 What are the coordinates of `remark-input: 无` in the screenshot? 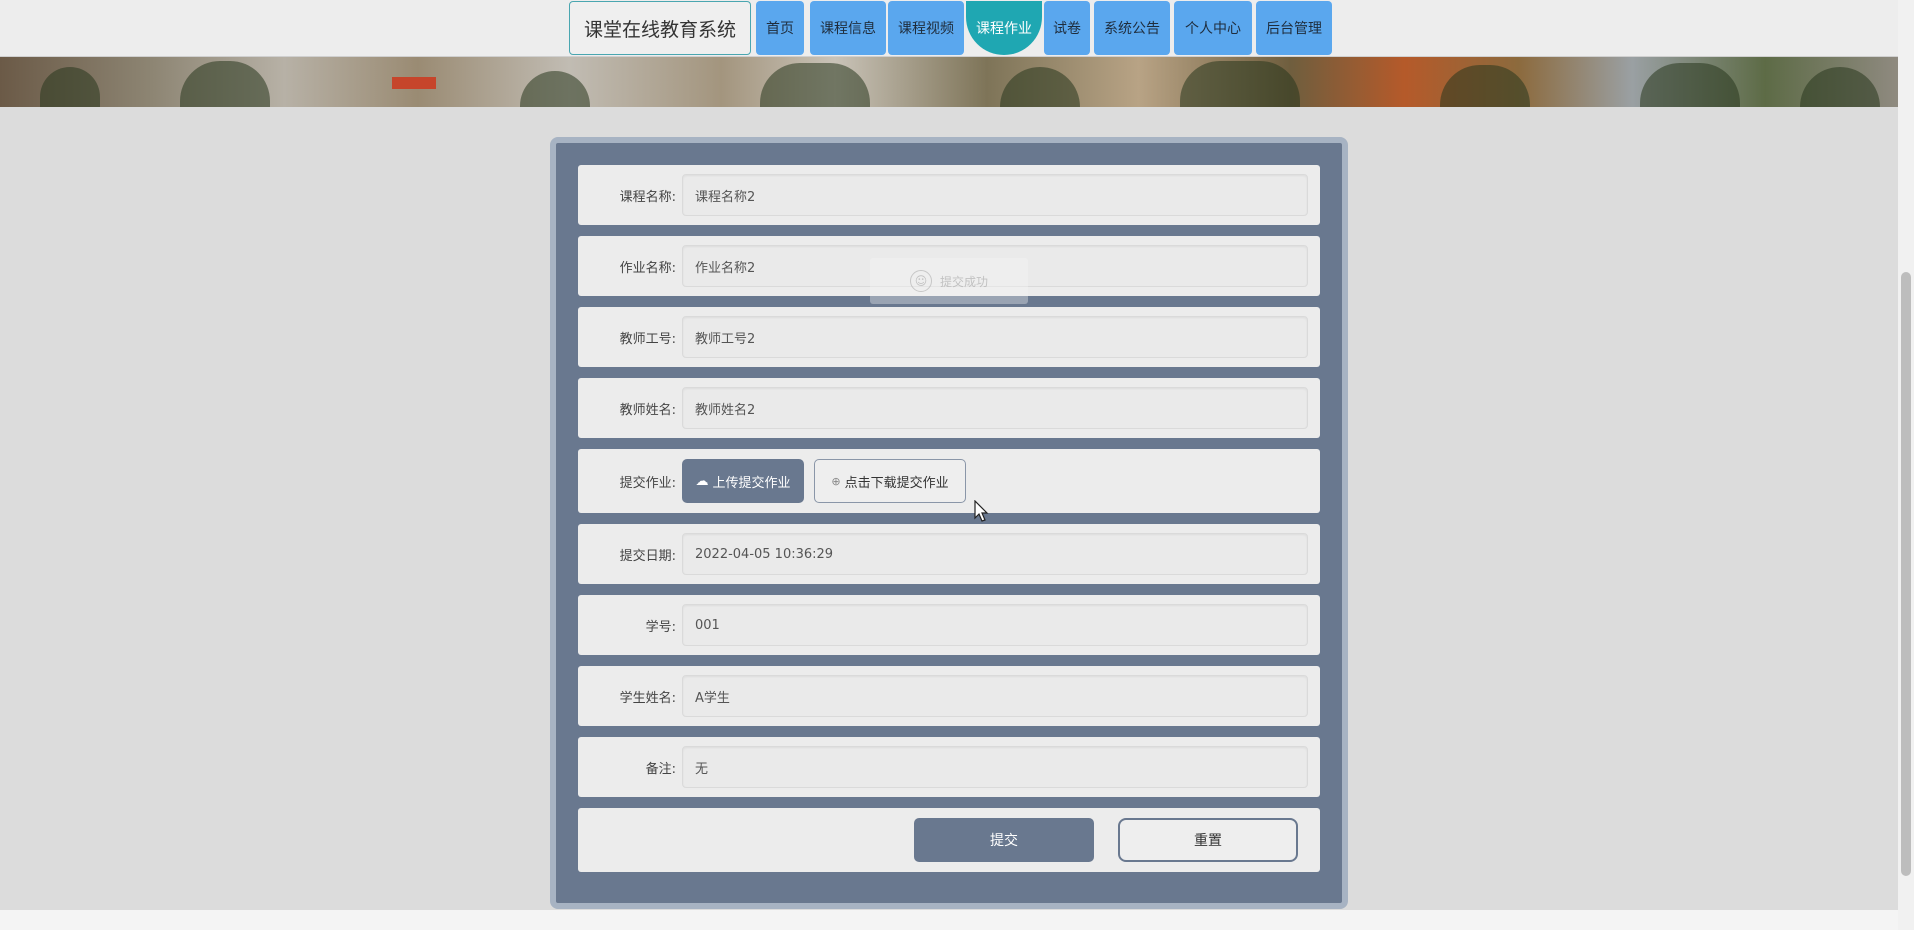 It's located at (995, 767).